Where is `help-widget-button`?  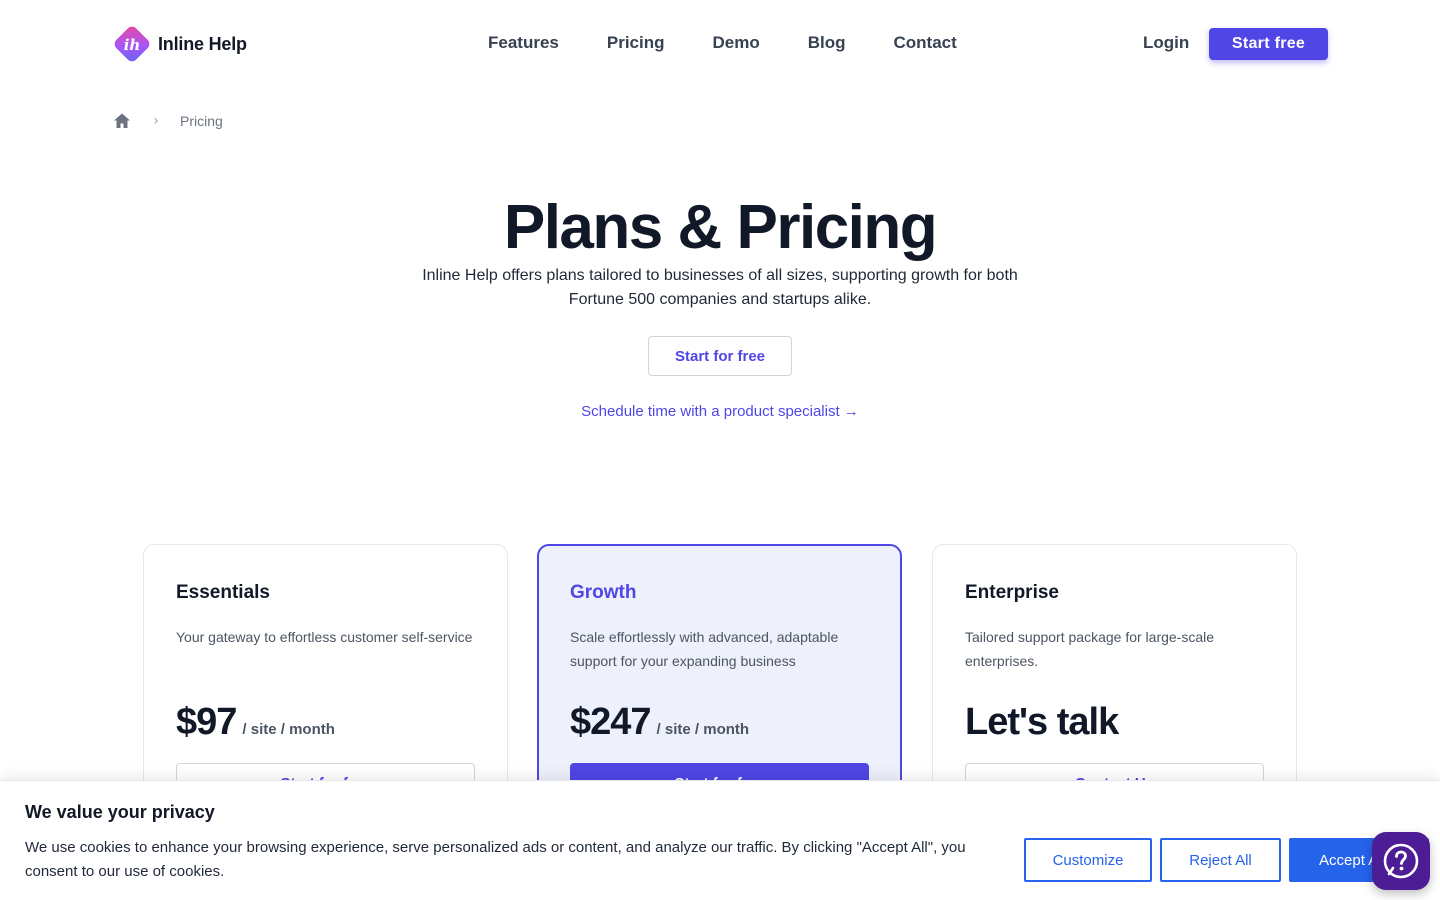 help-widget-button is located at coordinates (1401, 861).